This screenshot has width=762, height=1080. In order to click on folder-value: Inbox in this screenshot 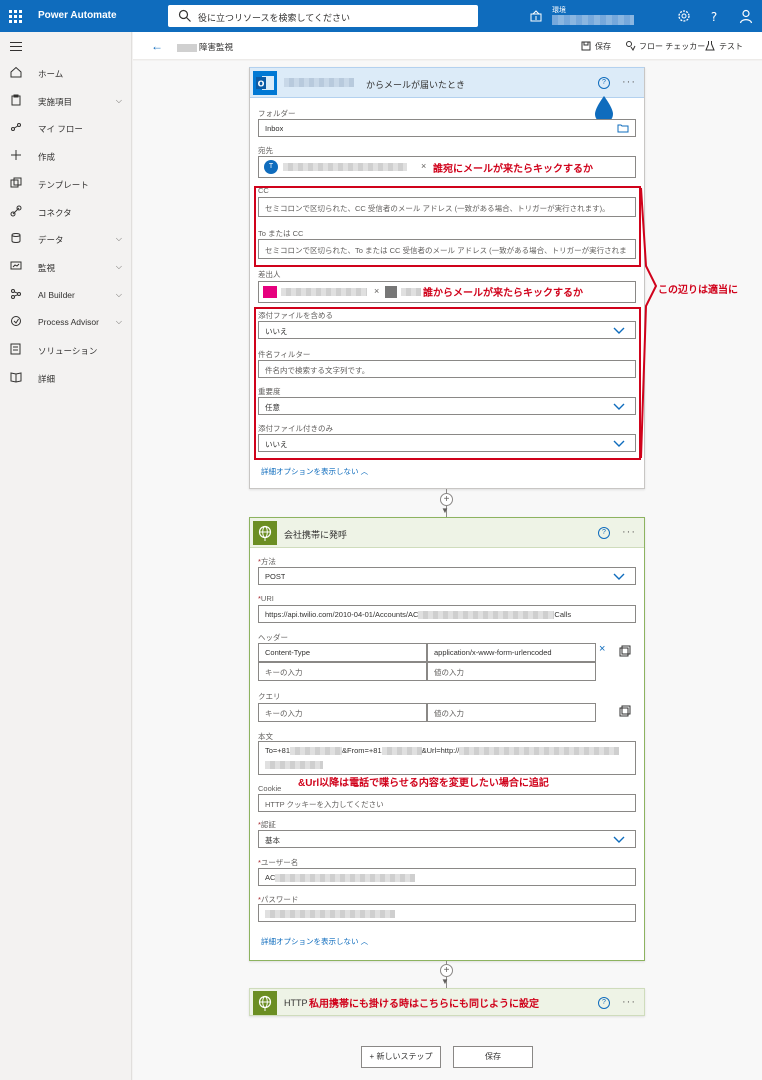, I will do `click(274, 128)`.